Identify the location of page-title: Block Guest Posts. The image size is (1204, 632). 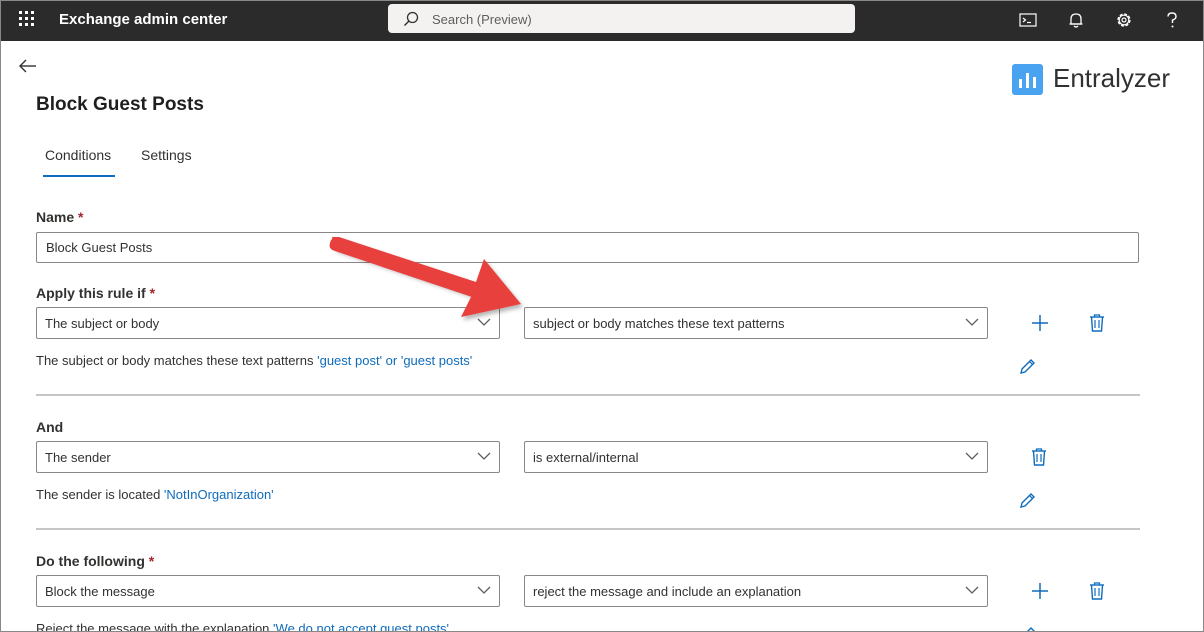
(120, 104).